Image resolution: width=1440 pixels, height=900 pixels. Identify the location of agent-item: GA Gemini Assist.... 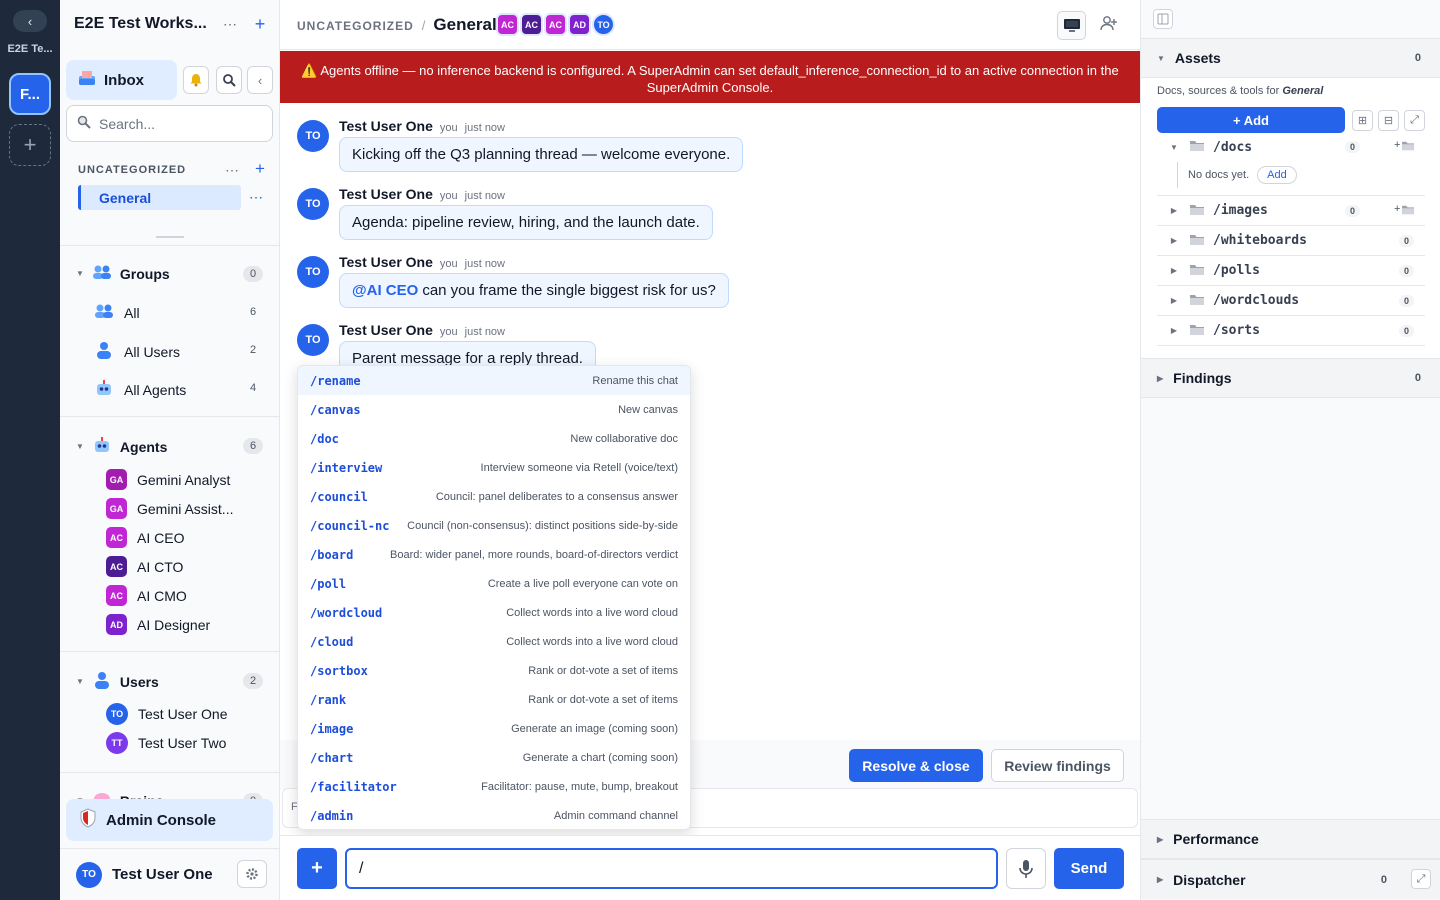
(169, 508).